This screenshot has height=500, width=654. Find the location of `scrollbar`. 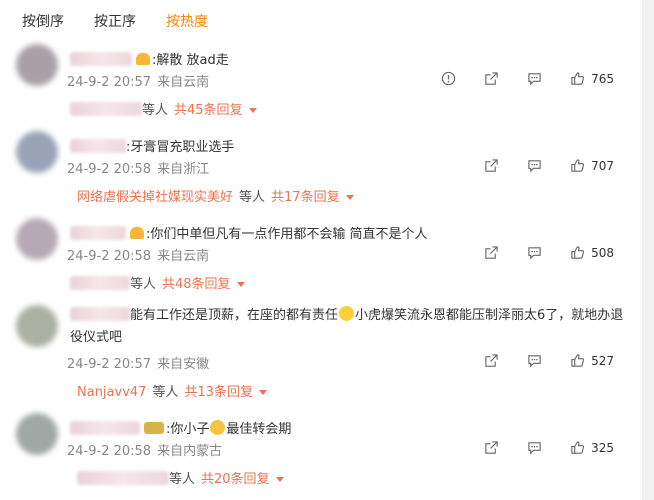

scrollbar is located at coordinates (648, 250).